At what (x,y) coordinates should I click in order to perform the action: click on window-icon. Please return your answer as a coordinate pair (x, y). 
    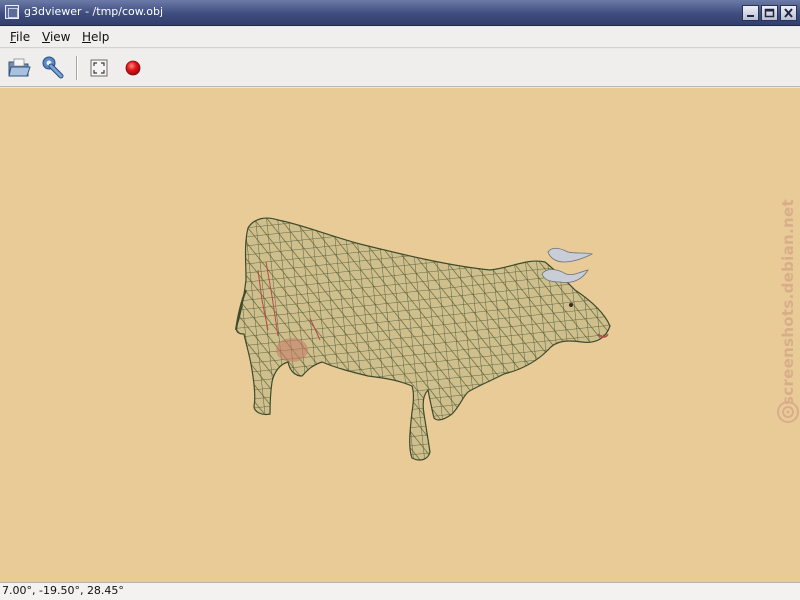
    Looking at the image, I should click on (12, 12).